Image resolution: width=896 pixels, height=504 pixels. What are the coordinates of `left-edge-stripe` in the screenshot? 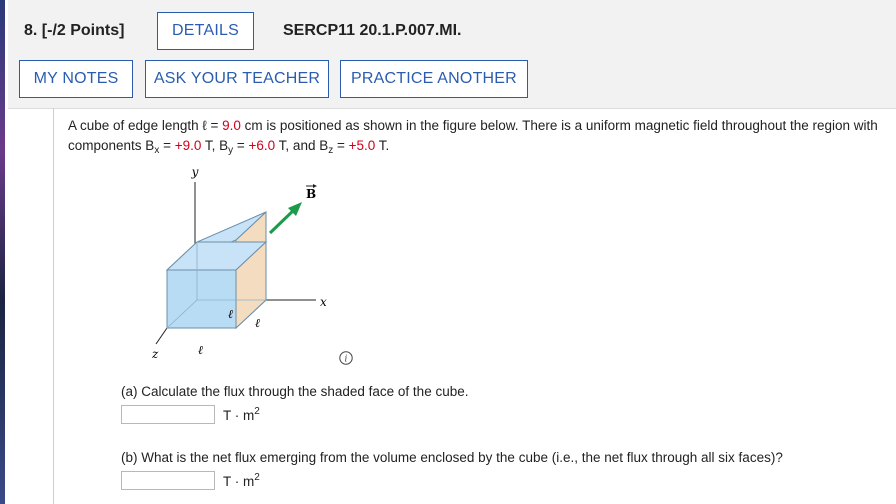 It's located at (2, 252).